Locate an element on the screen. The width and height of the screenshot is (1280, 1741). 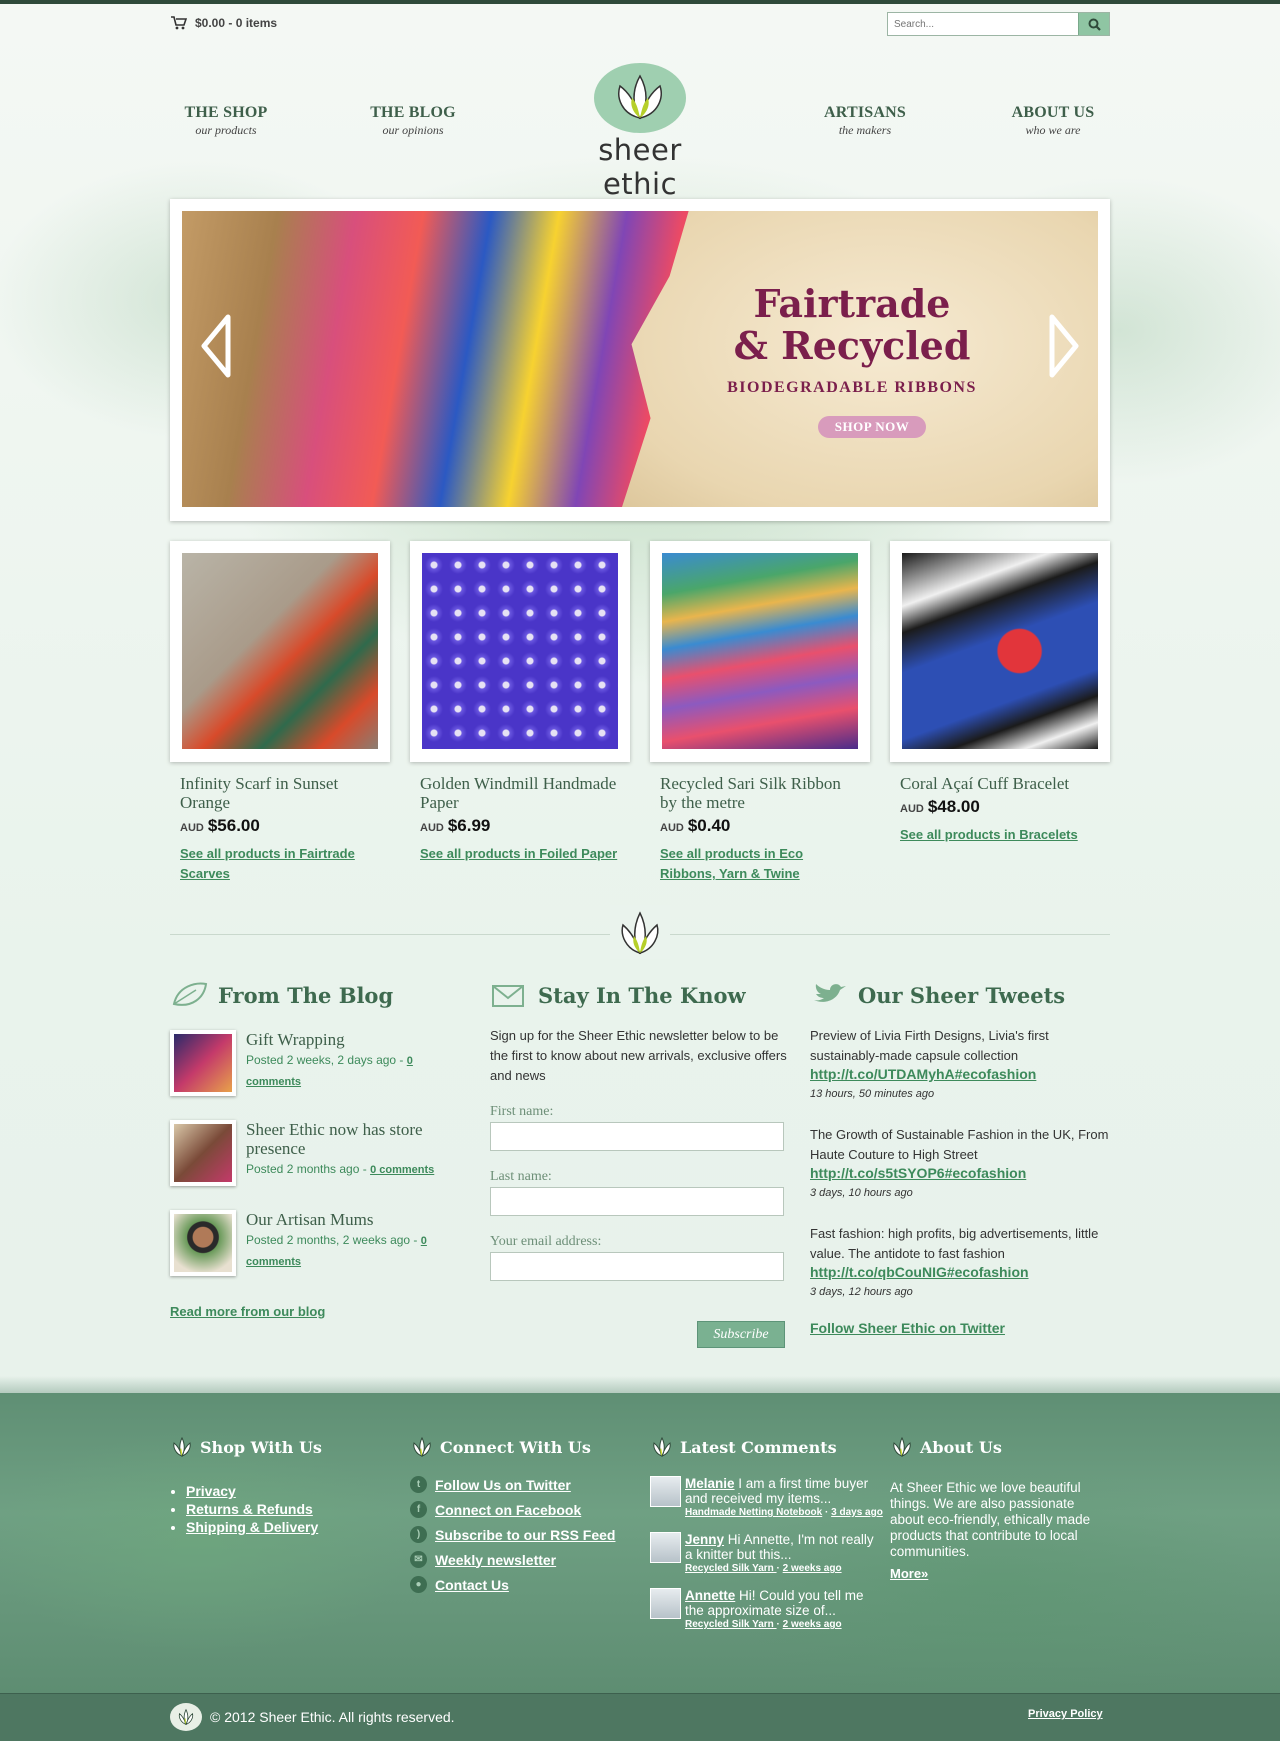
slider-prev-arrow-icon is located at coordinates (216, 346).